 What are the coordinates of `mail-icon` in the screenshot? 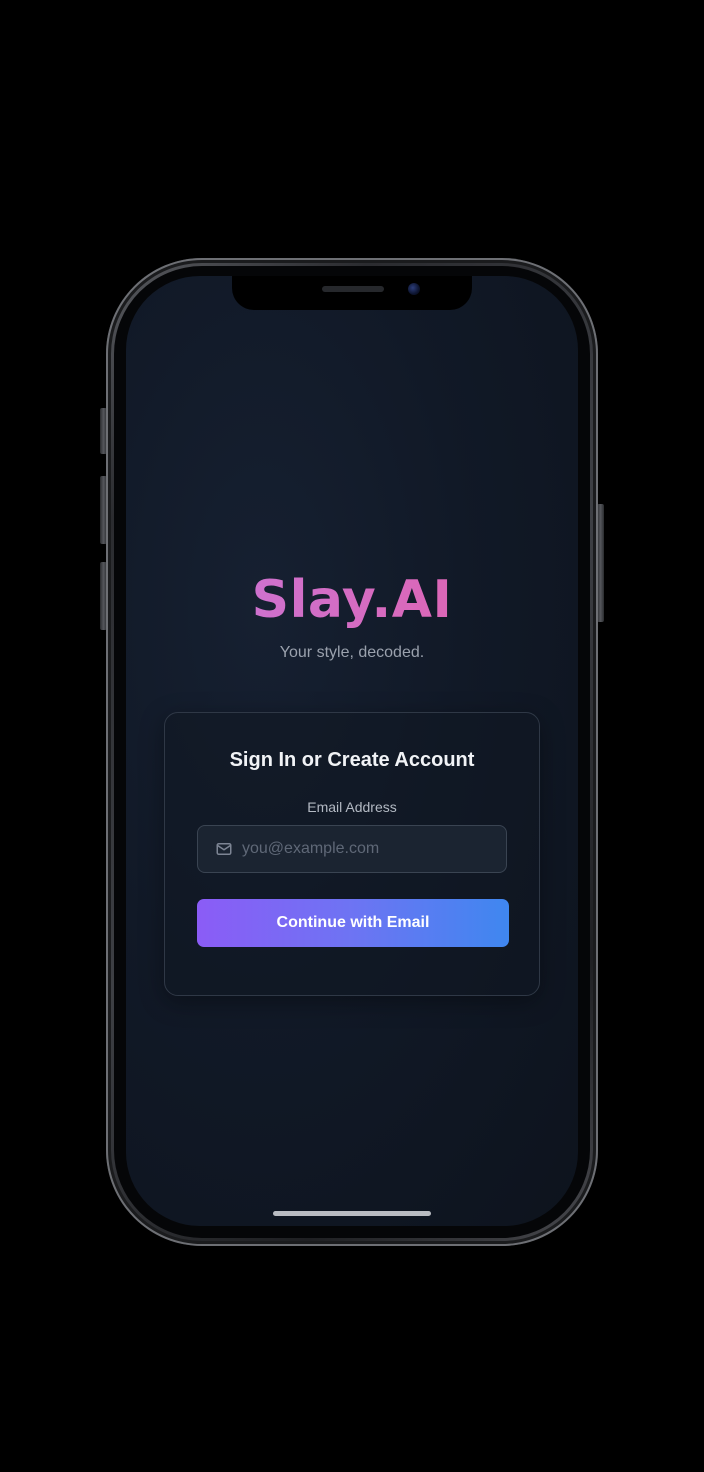 It's located at (224, 849).